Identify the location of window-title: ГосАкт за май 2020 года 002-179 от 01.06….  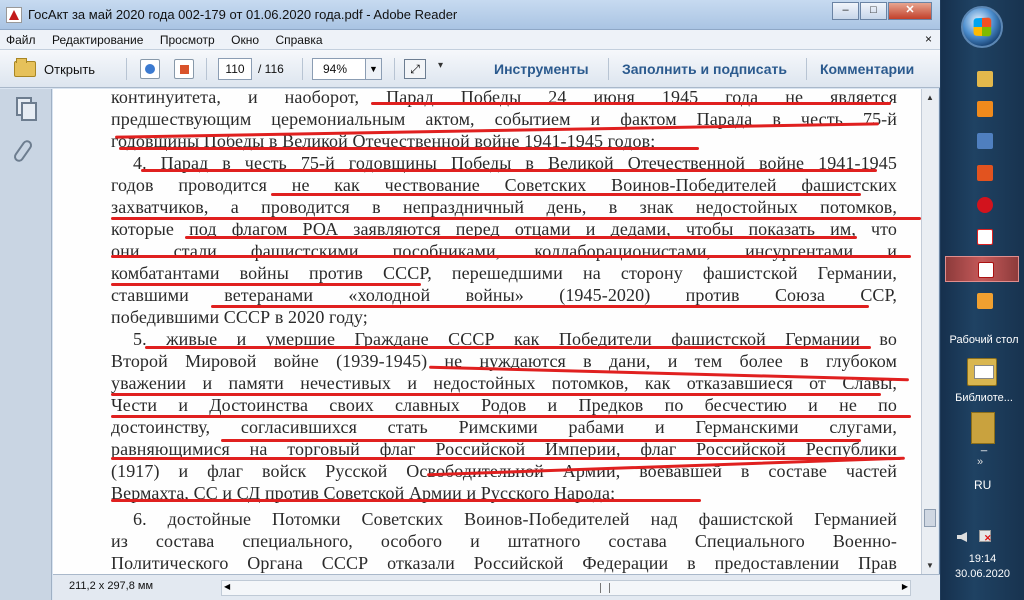
(243, 14).